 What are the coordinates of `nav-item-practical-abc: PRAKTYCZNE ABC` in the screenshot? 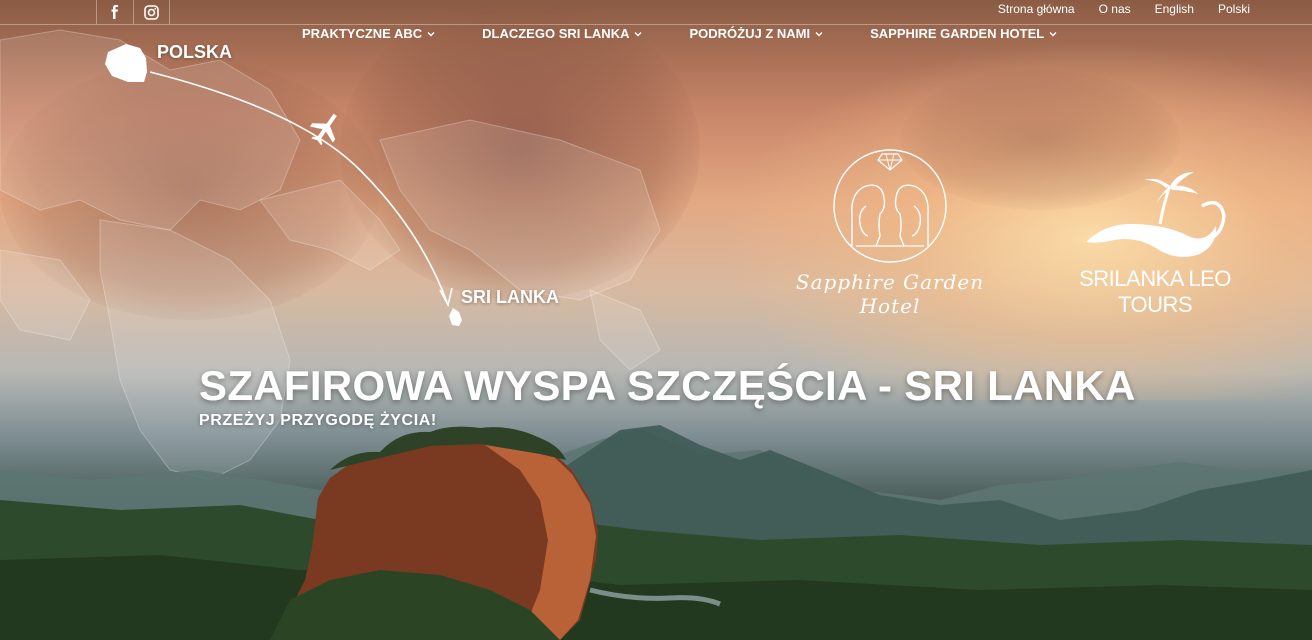 It's located at (369, 33).